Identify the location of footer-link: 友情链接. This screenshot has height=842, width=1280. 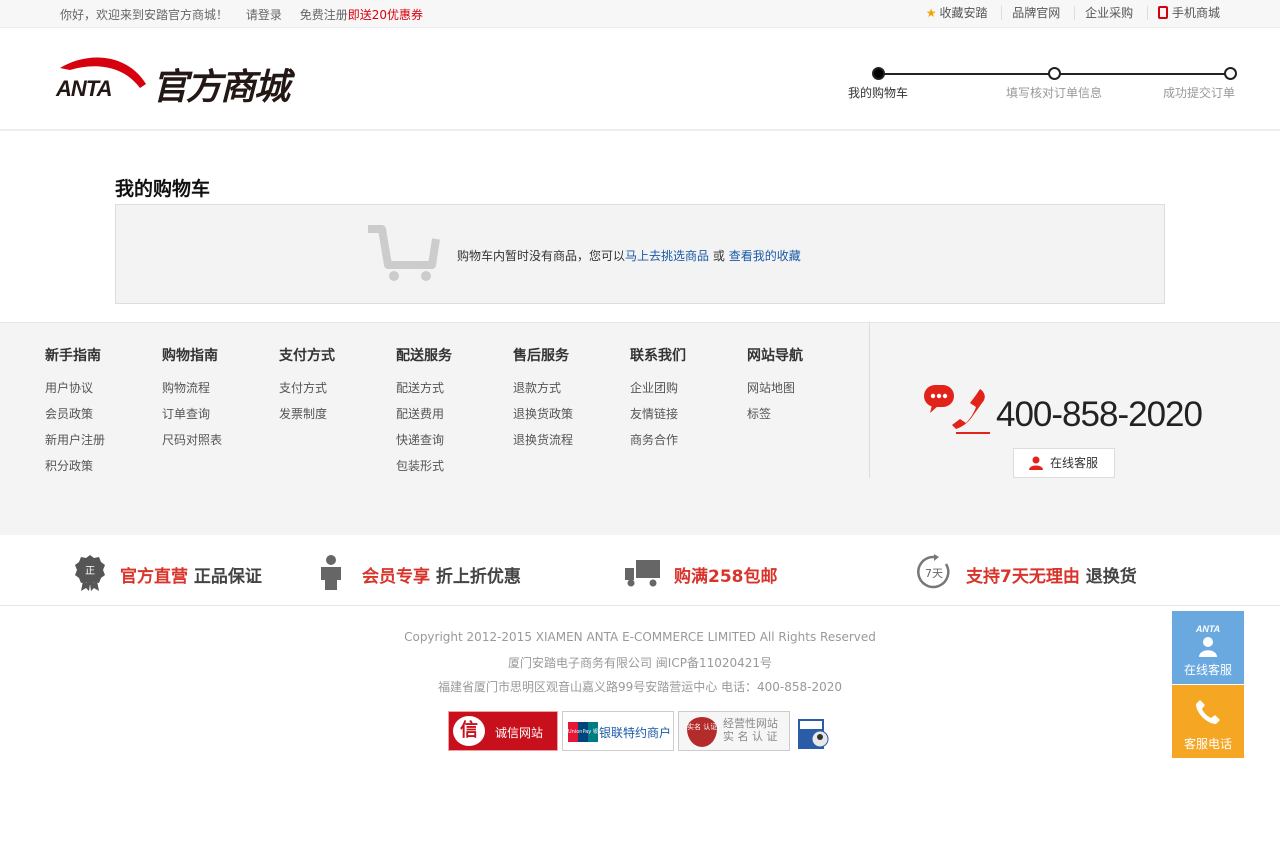
(658, 418).